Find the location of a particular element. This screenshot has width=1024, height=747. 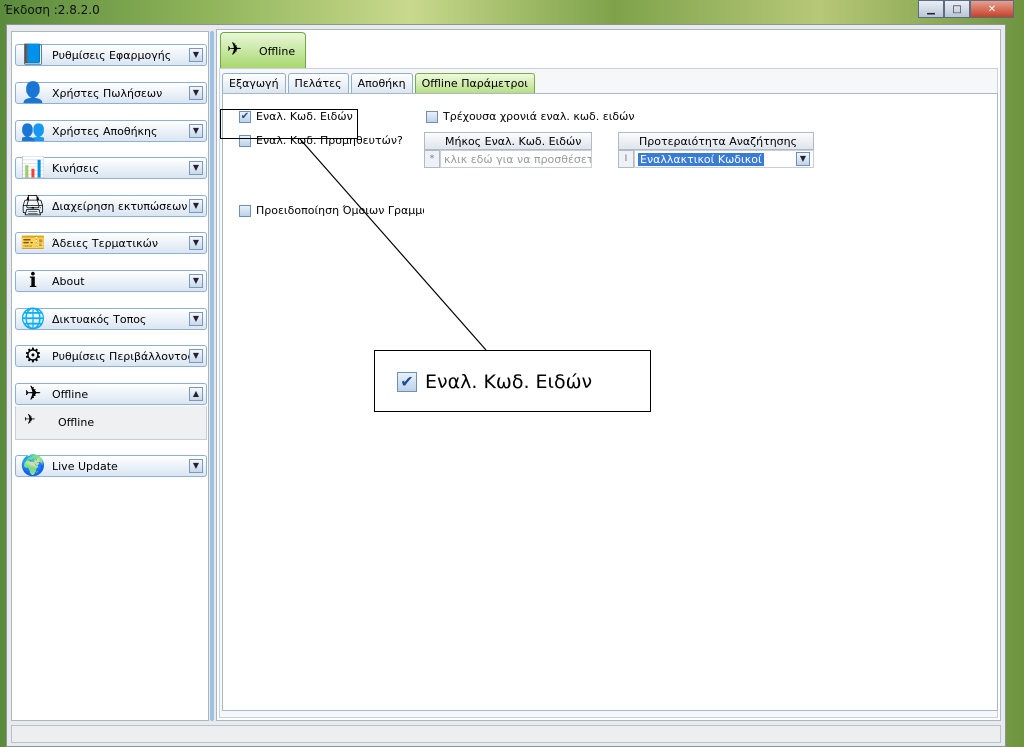

search-priority-select: Εναλλακτικοί Κωδικοί is located at coordinates (724, 159).